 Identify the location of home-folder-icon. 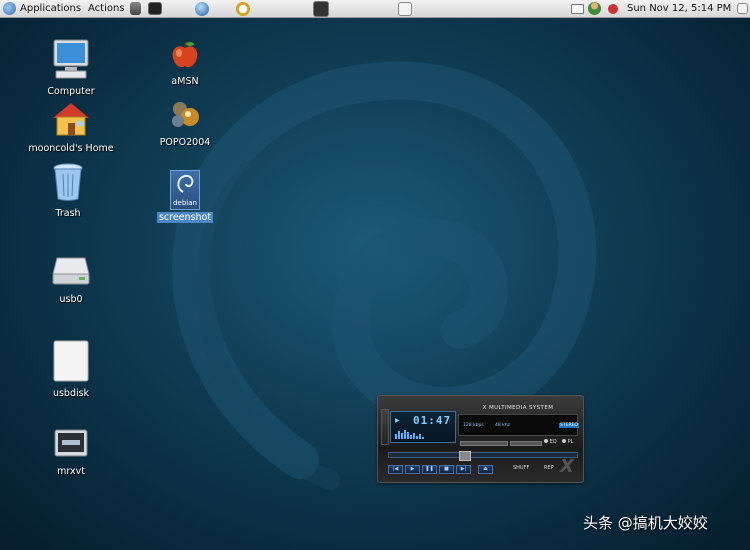
(71, 119).